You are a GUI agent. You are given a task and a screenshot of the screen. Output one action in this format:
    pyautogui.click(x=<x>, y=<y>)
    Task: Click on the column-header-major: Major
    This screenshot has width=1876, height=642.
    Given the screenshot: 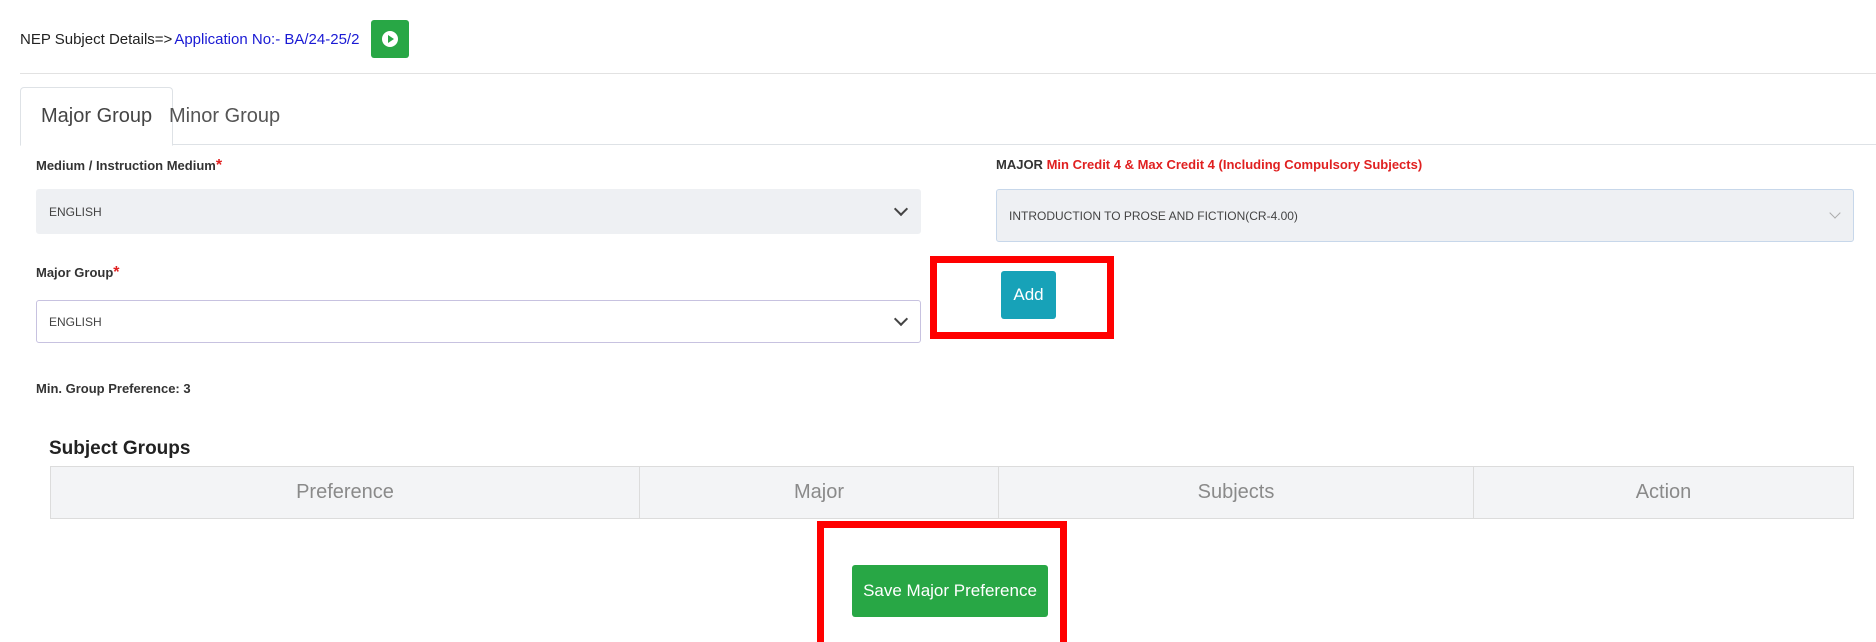 What is the action you would take?
    pyautogui.click(x=819, y=492)
    